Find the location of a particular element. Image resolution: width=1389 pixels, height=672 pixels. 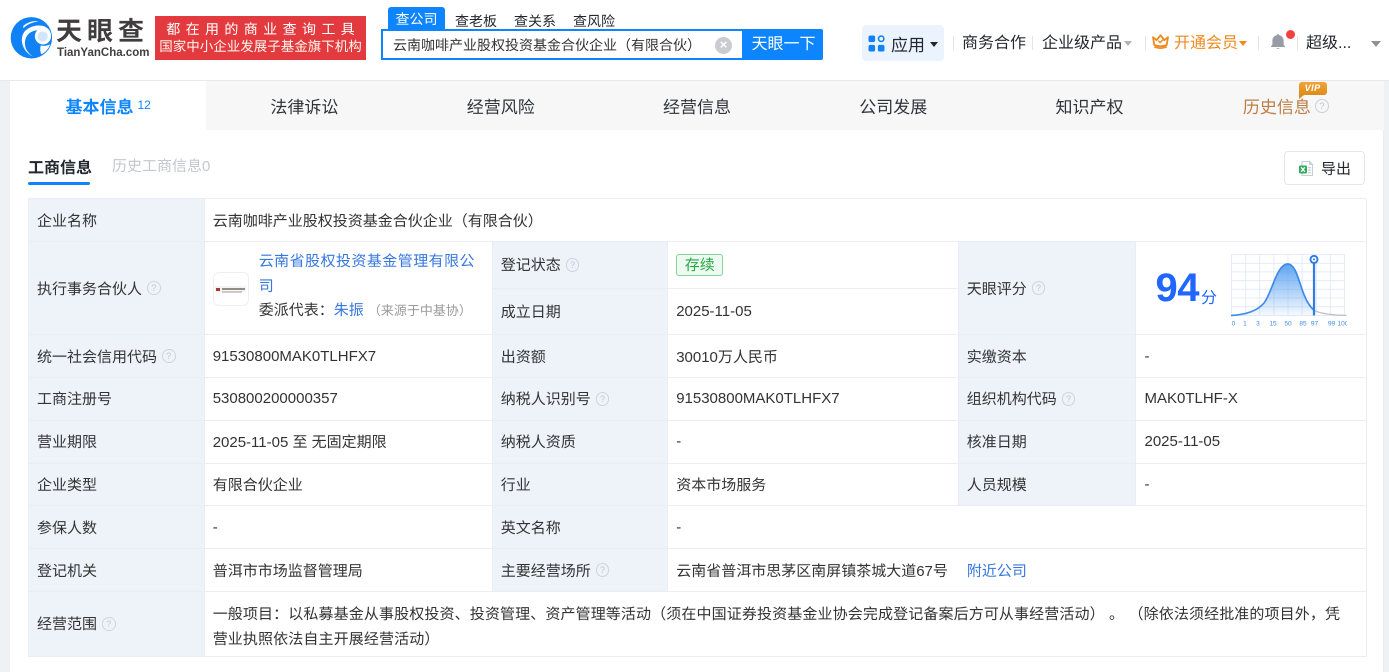

svg-text: 15 is located at coordinates (1273, 324).